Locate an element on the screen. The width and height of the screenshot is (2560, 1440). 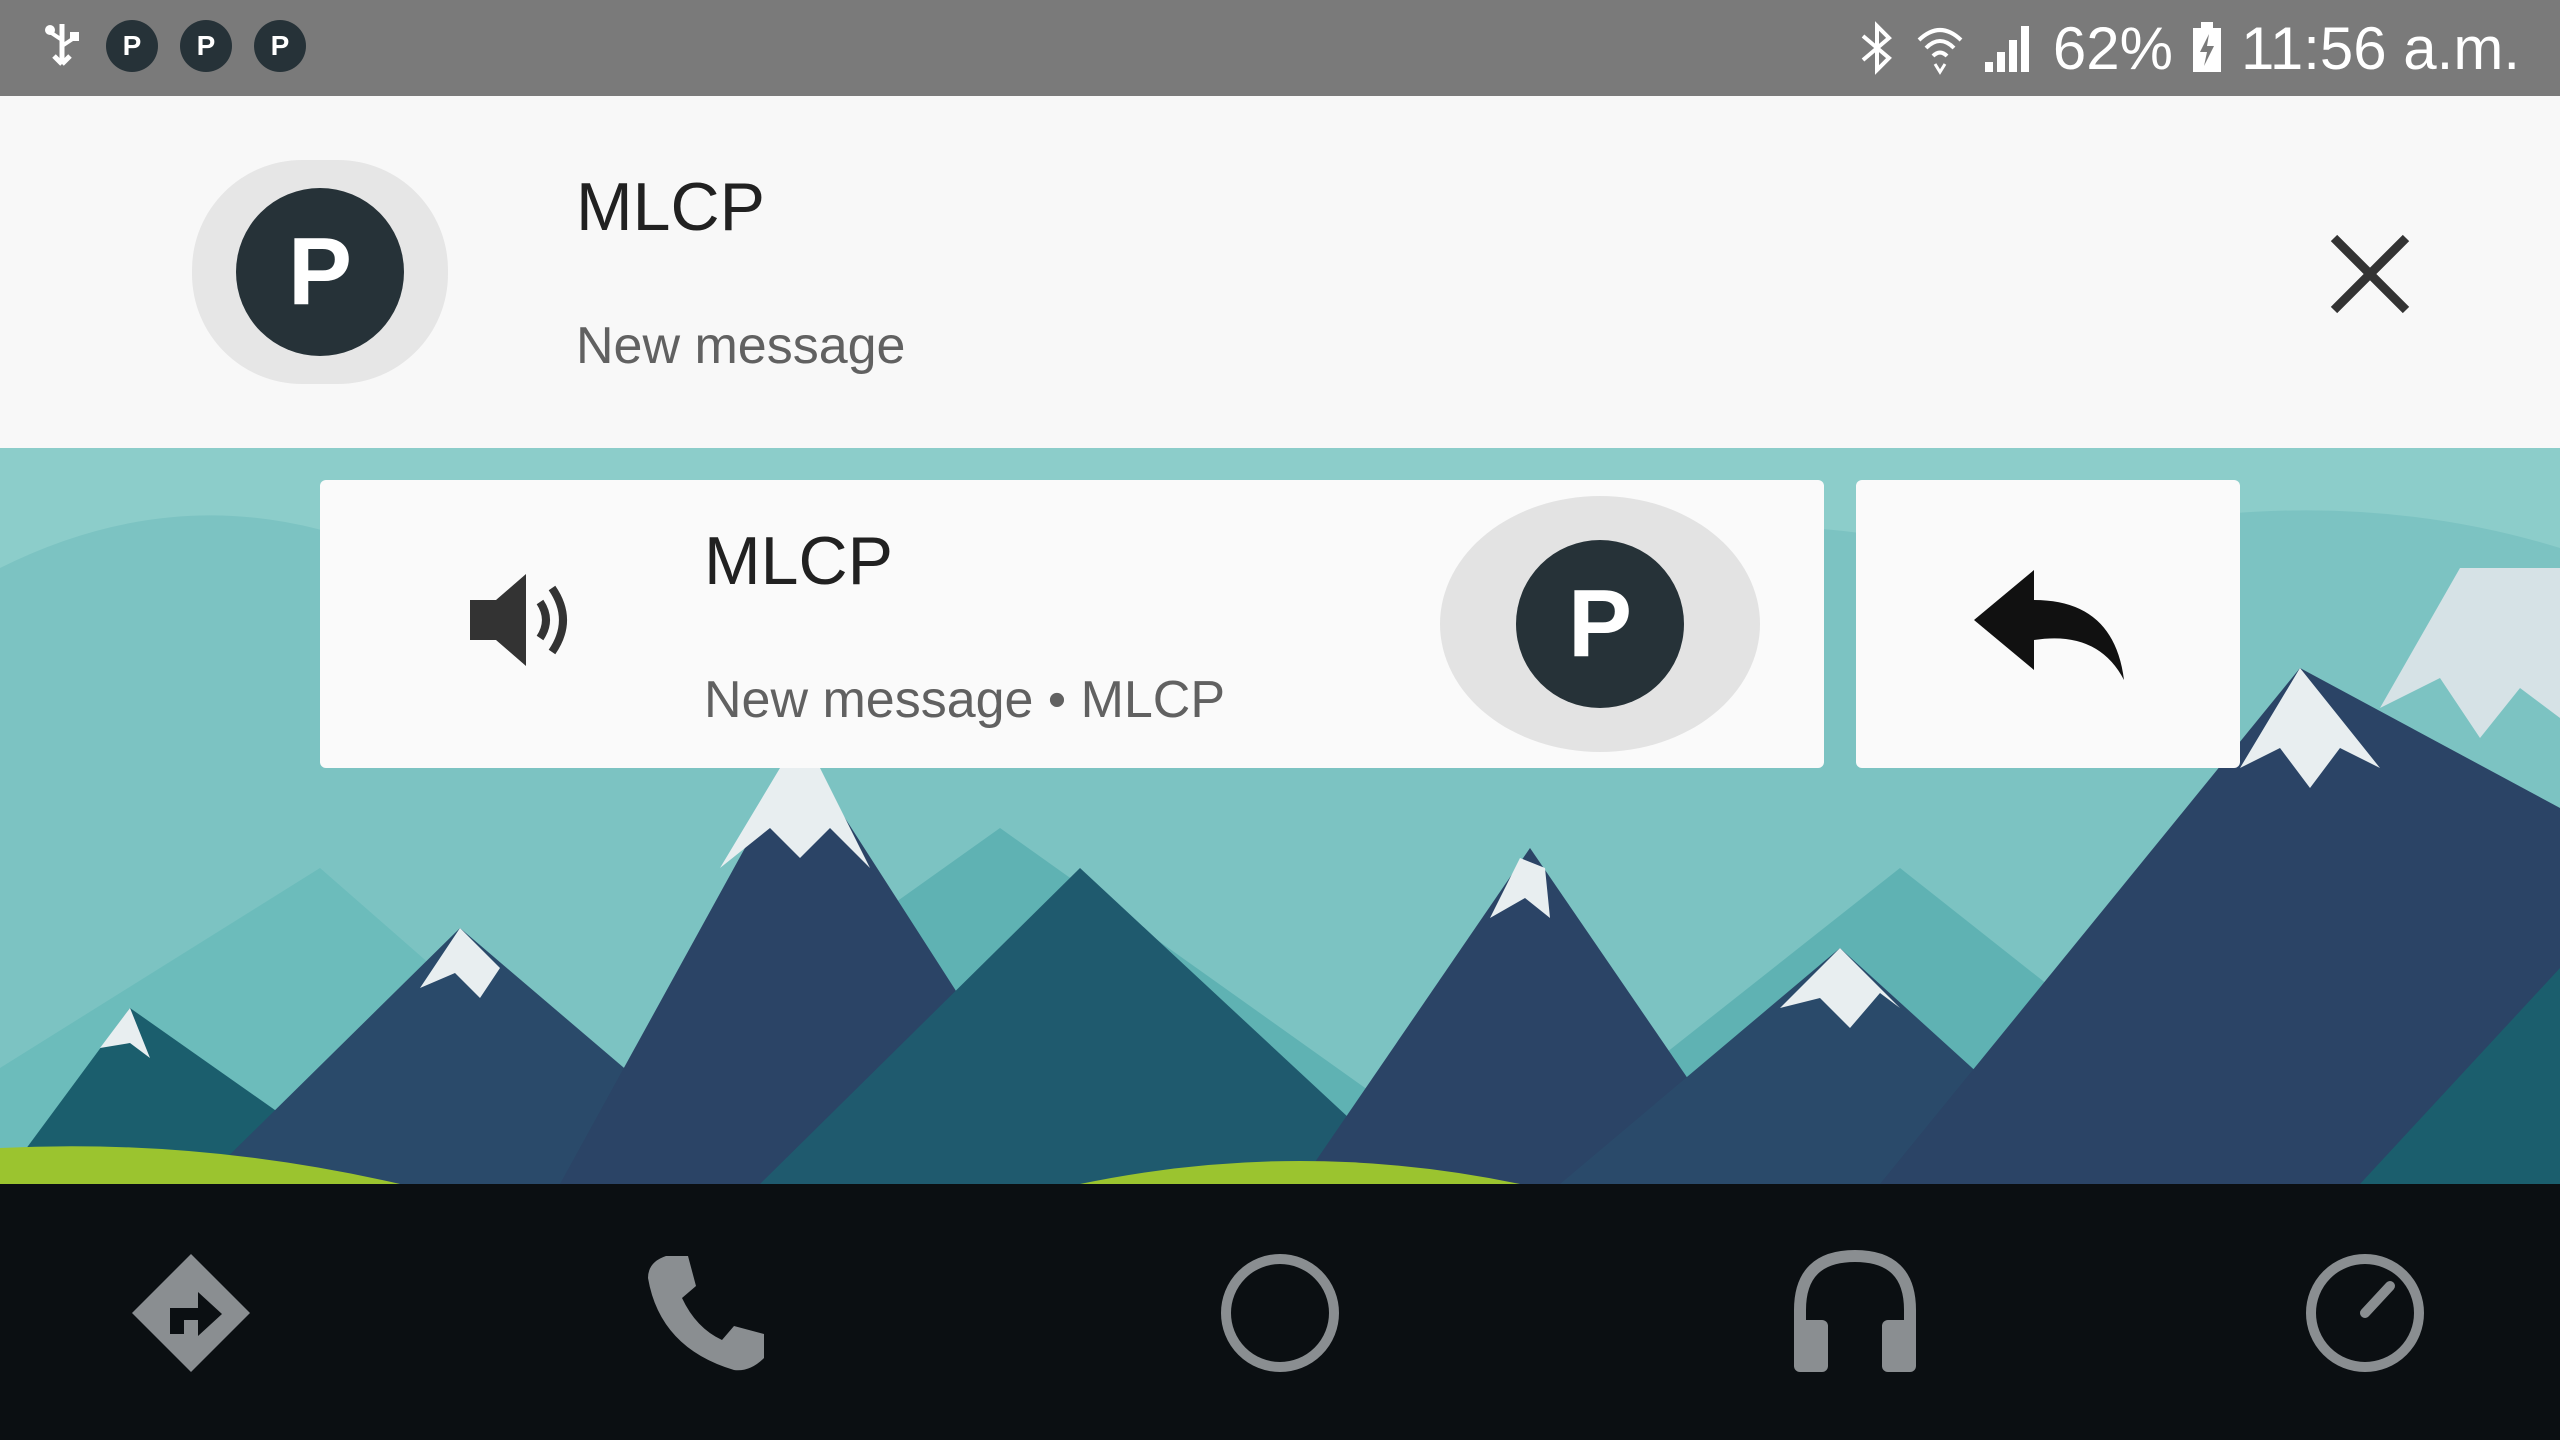
status-time: 11:56 a.m. is located at coordinates (2380, 48).